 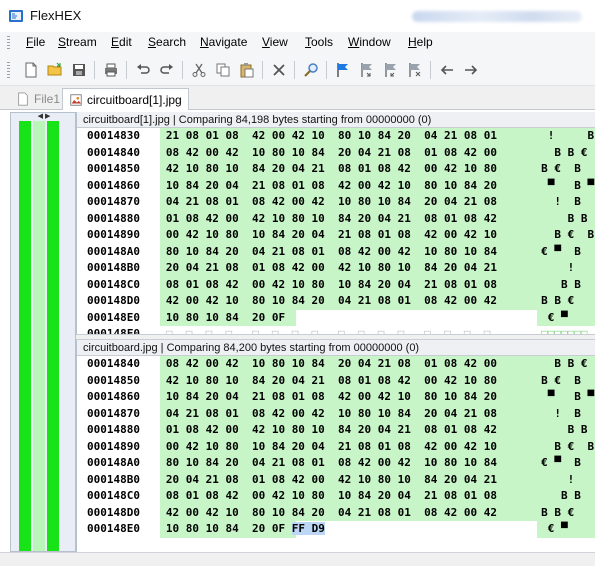 I want to click on redo-icon, so click(x=167, y=70).